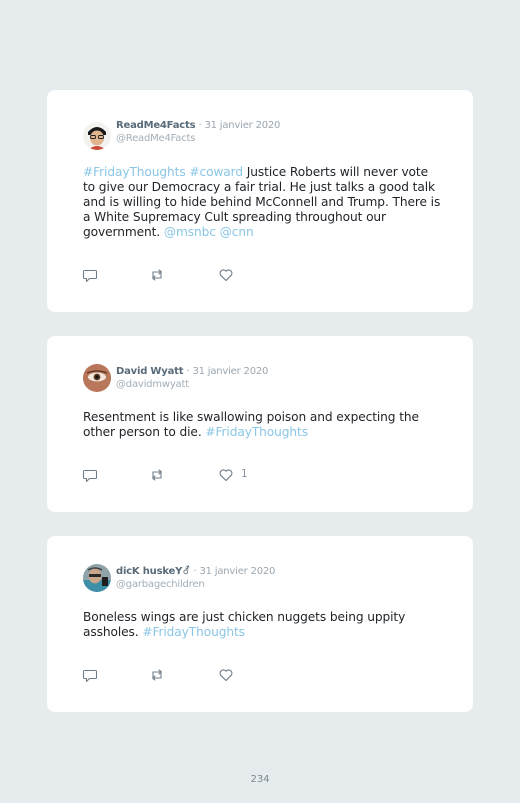  I want to click on author-handle: @davidmwyatt, so click(192, 385).